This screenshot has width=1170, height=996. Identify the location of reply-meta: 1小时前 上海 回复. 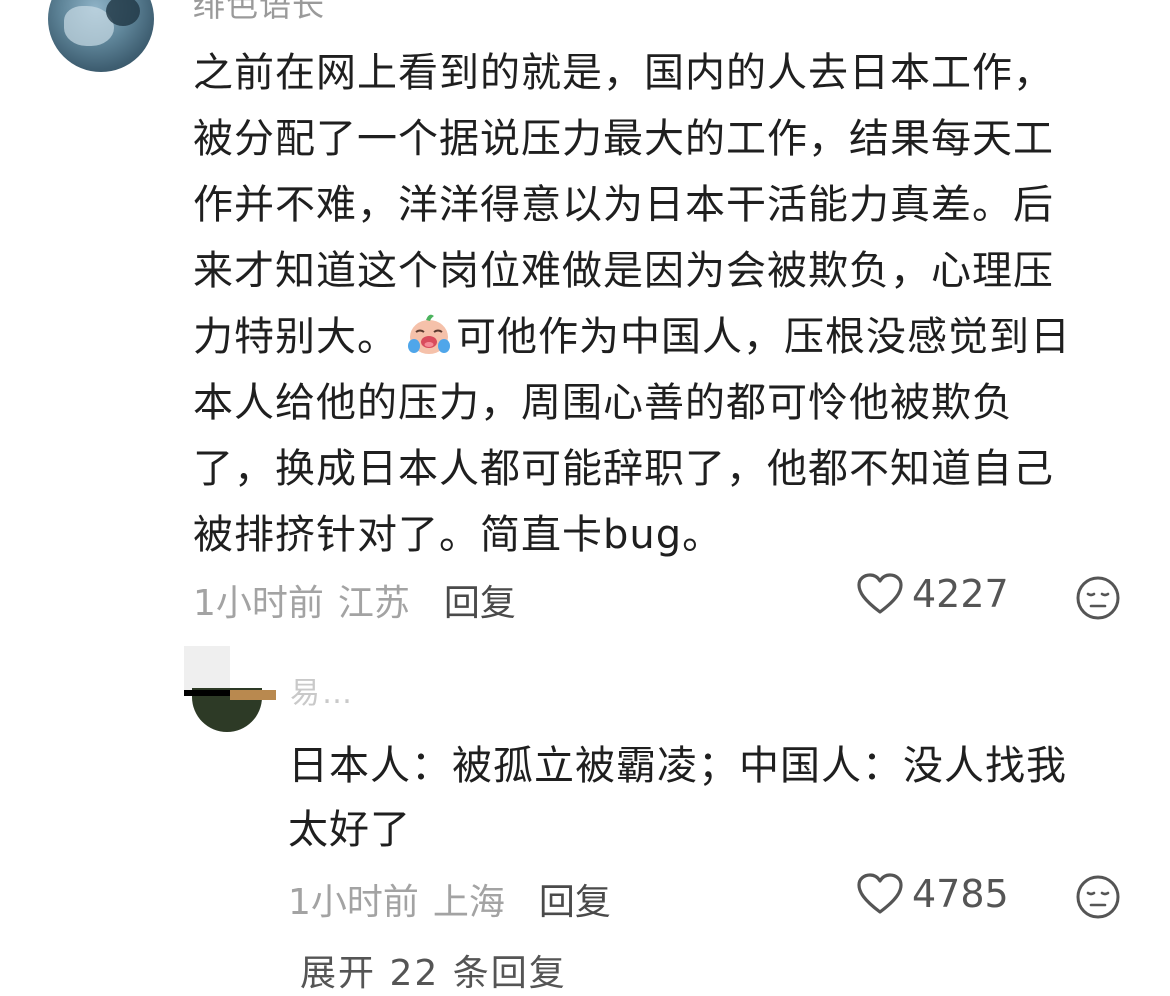
(449, 899).